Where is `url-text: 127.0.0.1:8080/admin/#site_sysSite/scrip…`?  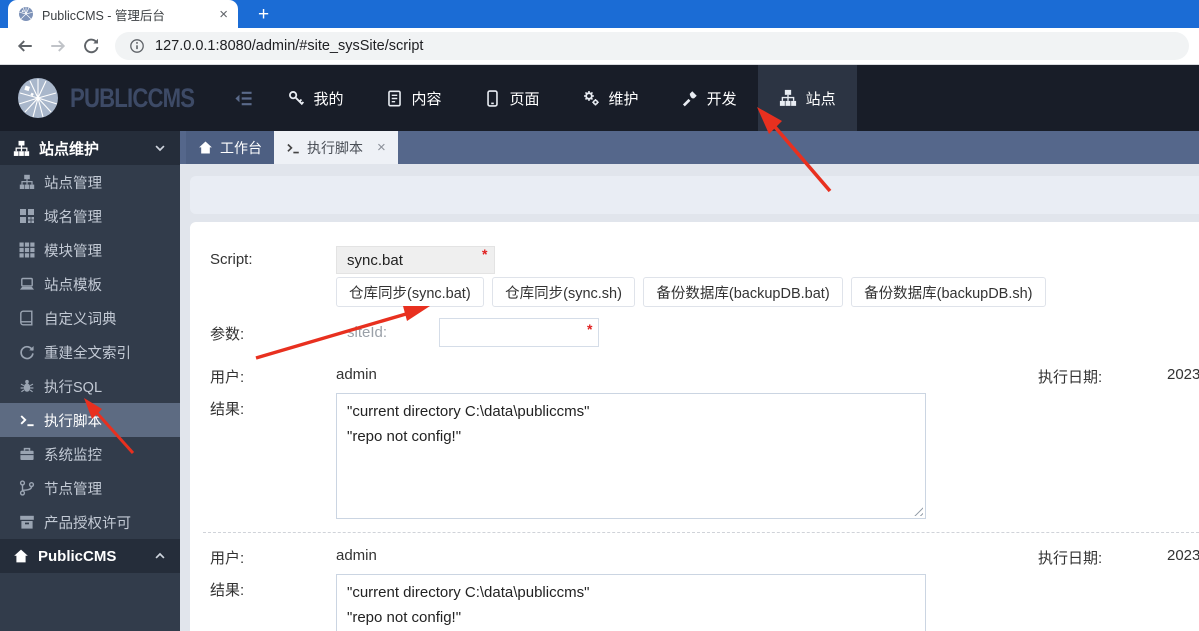 url-text: 127.0.0.1:8080/admin/#site_sysSite/scrip… is located at coordinates (289, 46).